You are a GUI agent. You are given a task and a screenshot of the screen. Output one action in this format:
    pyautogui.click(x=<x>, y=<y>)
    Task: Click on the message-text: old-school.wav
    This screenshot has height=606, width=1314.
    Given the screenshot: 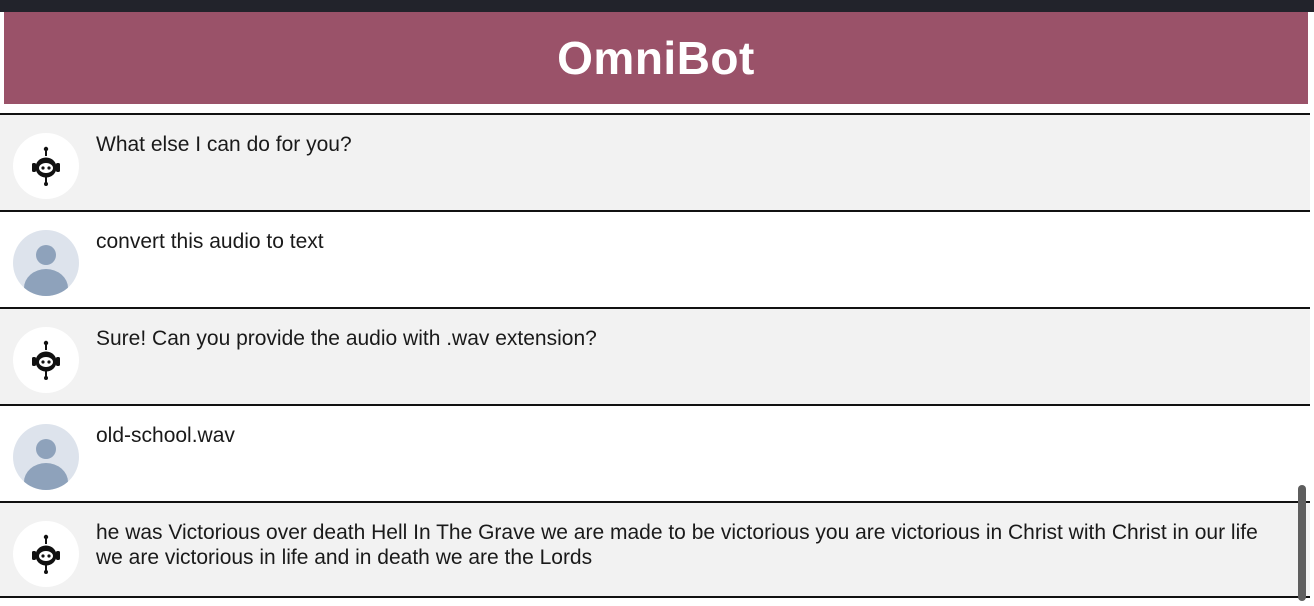 What is the action you would take?
    pyautogui.click(x=165, y=435)
    